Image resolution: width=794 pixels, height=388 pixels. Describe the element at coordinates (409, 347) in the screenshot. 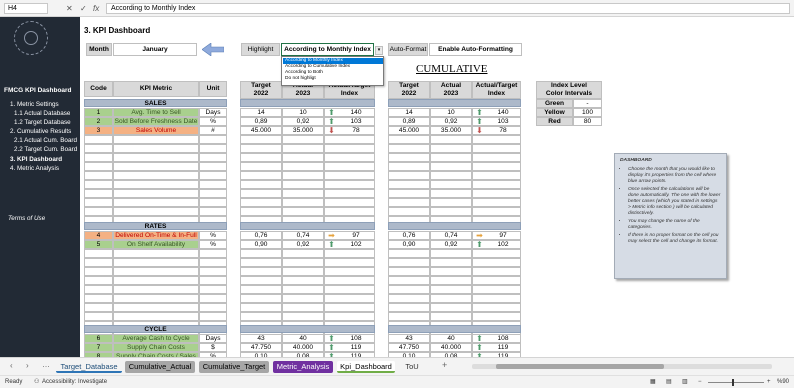

I see `cum-row-target: 47.750` at that location.